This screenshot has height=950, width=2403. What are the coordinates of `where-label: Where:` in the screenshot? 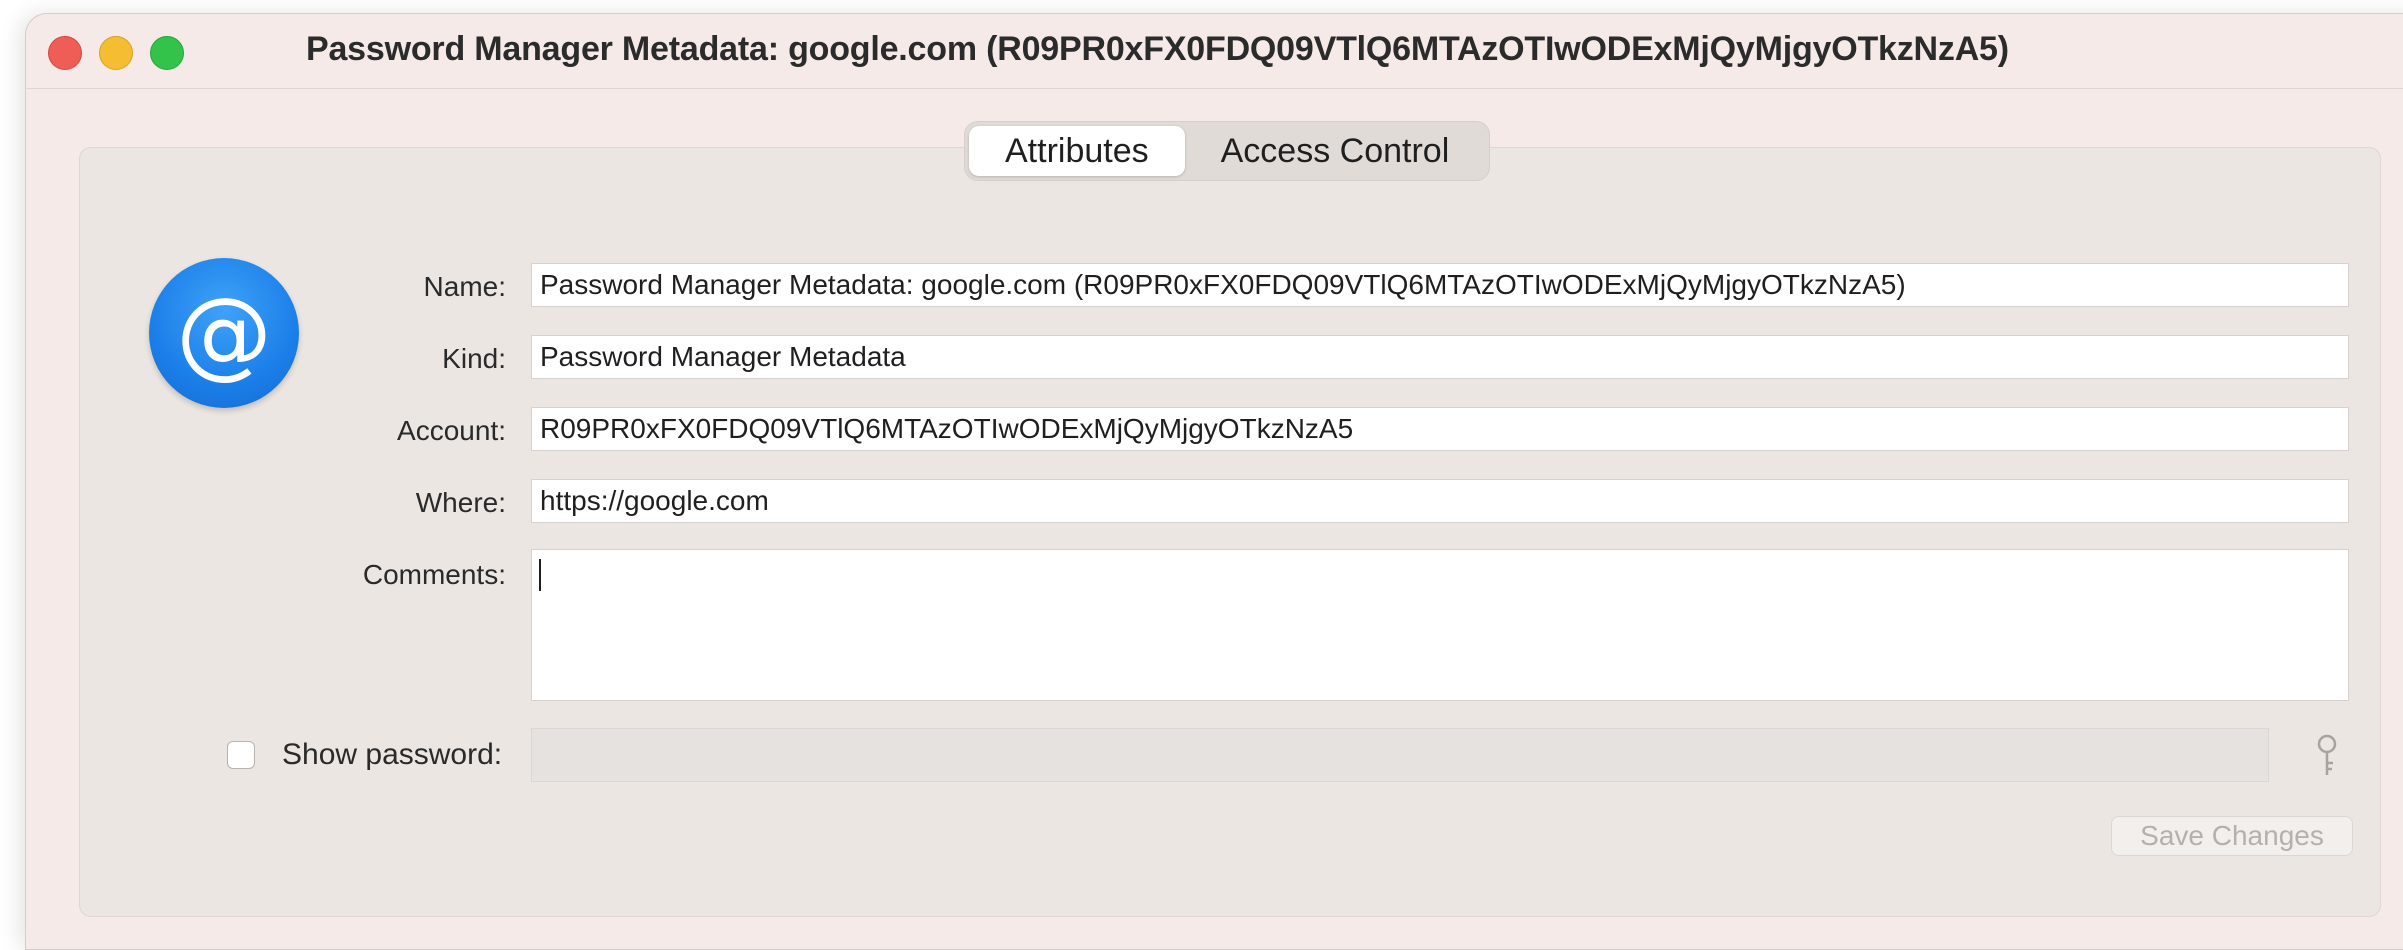 It's located at (460, 502).